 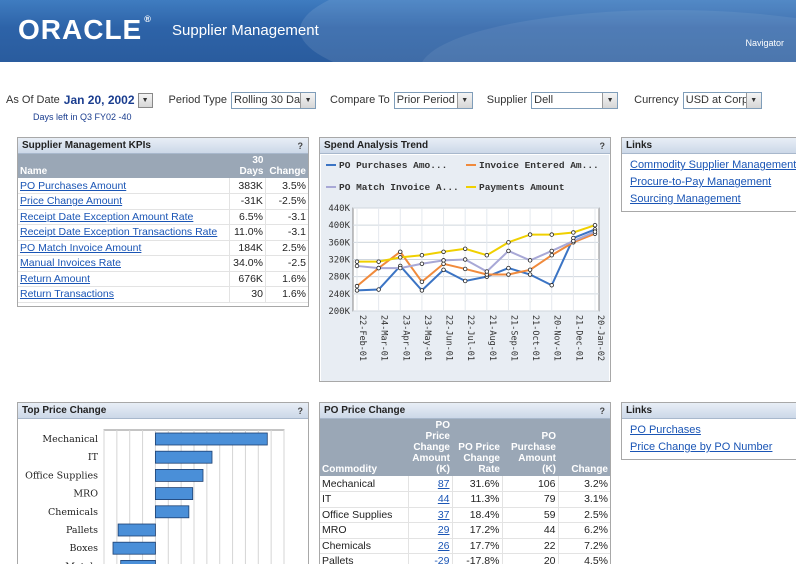 I want to click on price-change-amount-link: 29, so click(x=444, y=530).